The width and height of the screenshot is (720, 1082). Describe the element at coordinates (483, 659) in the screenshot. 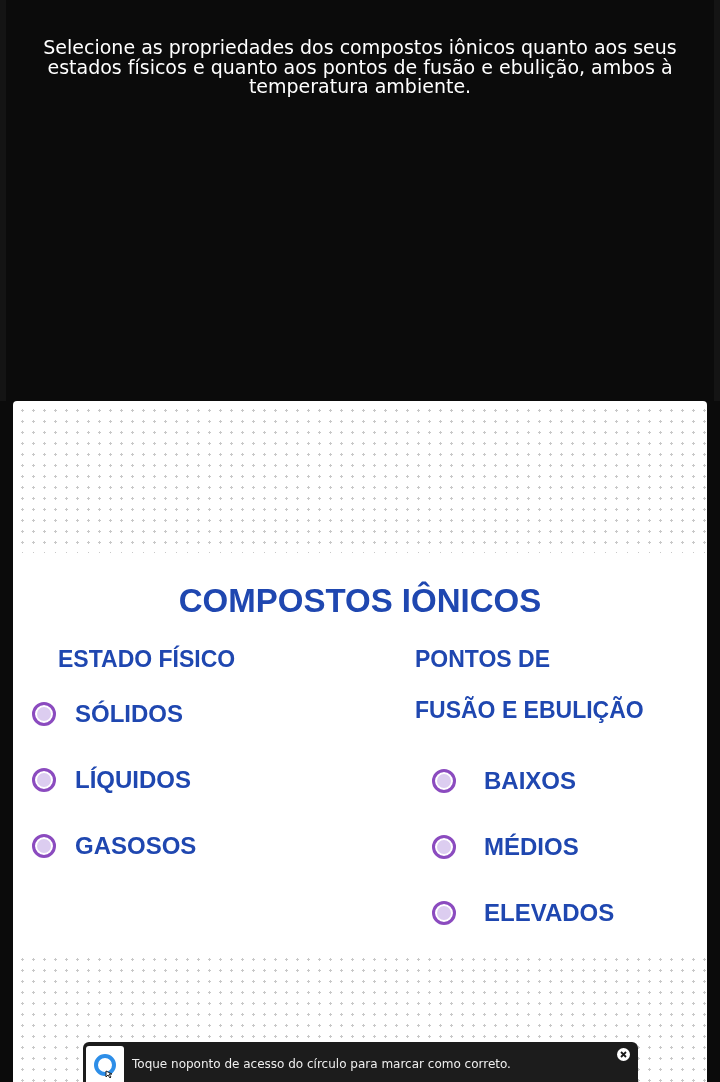

I see `column-heading: PONTOS DE` at that location.